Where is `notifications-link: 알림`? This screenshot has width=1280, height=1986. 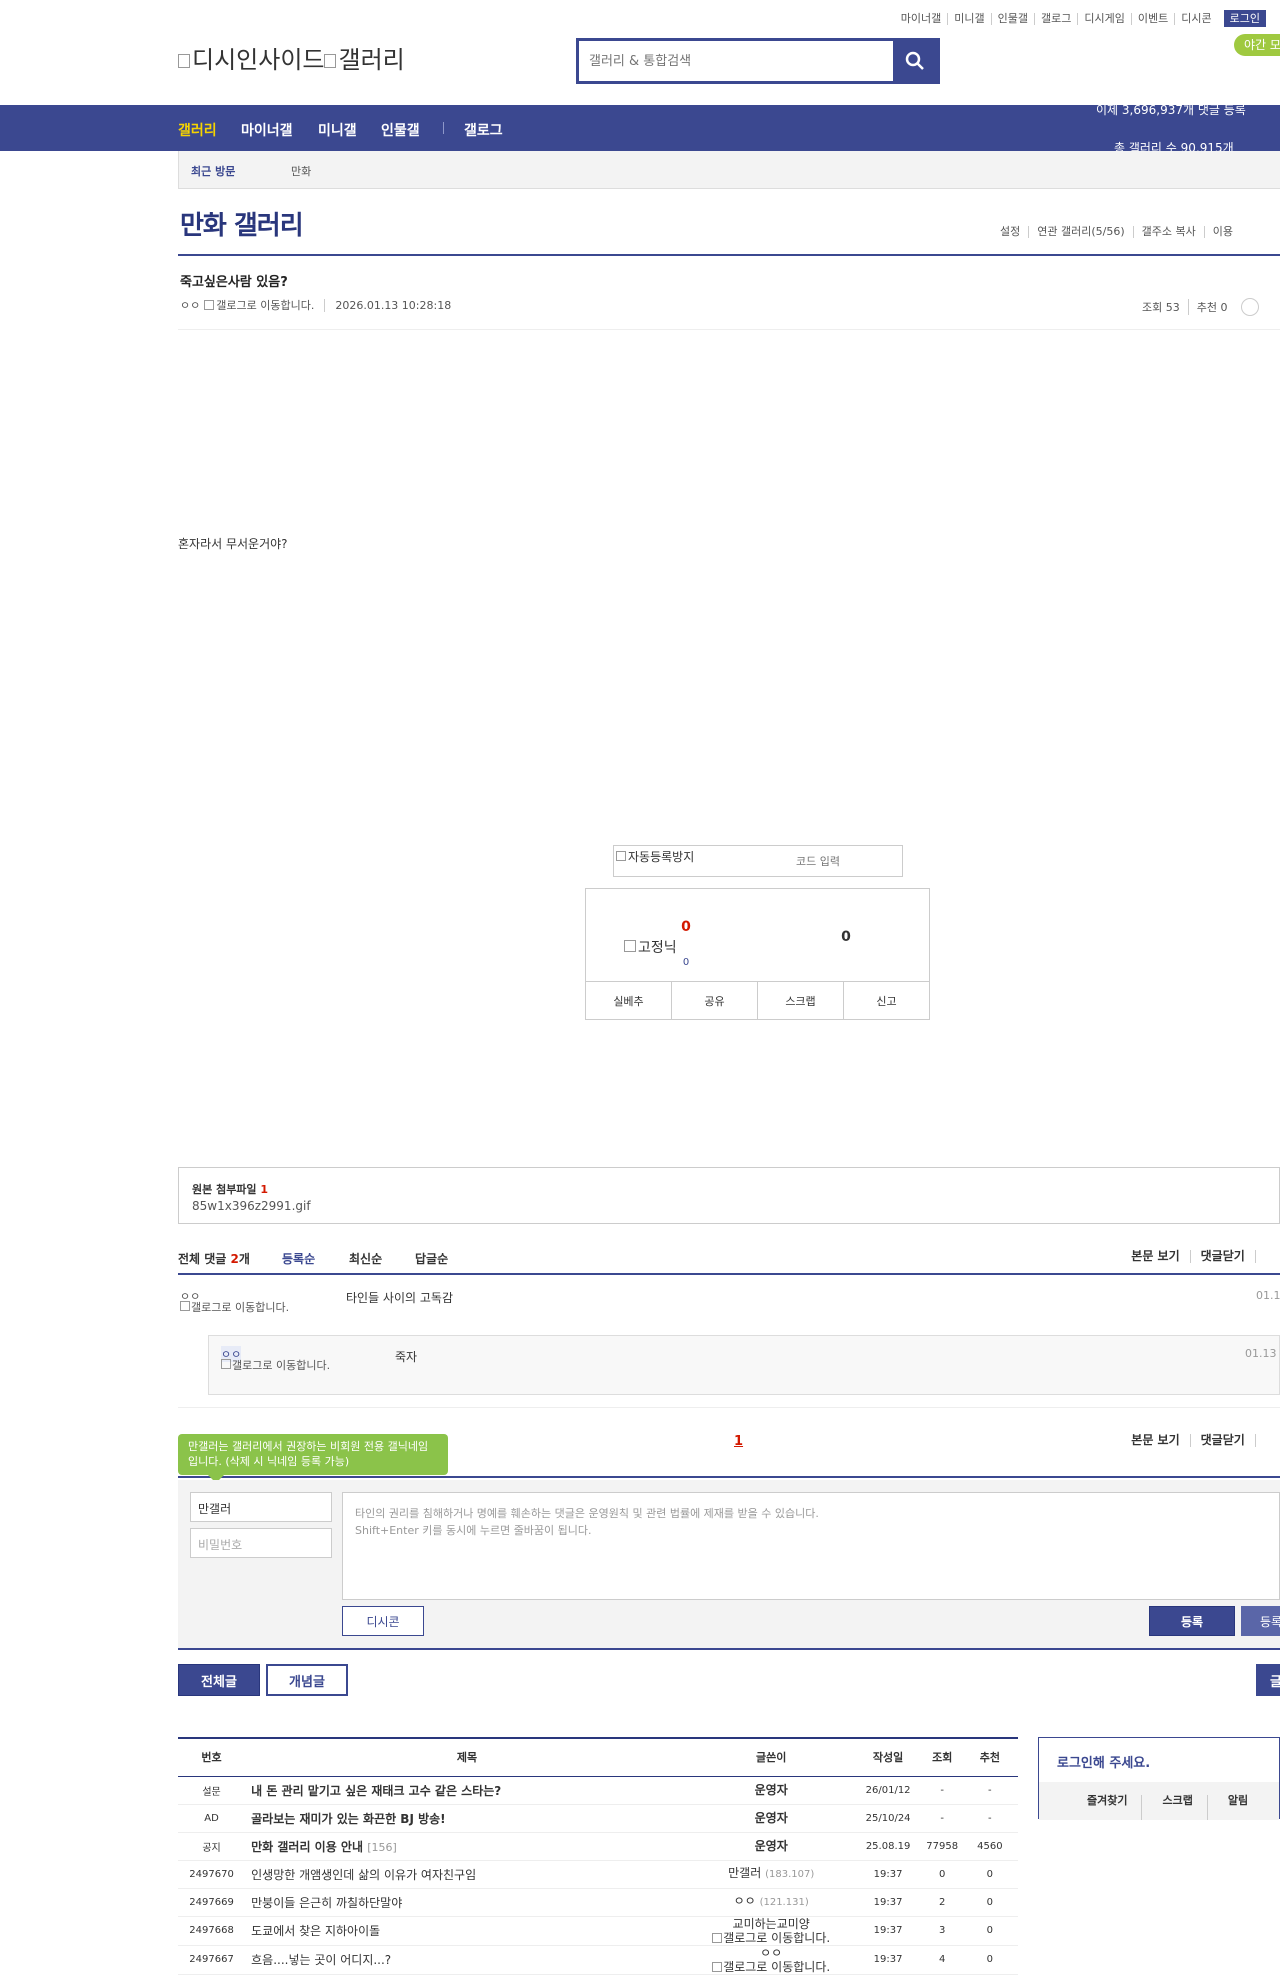
notifications-link: 알림 is located at coordinates (1234, 1807).